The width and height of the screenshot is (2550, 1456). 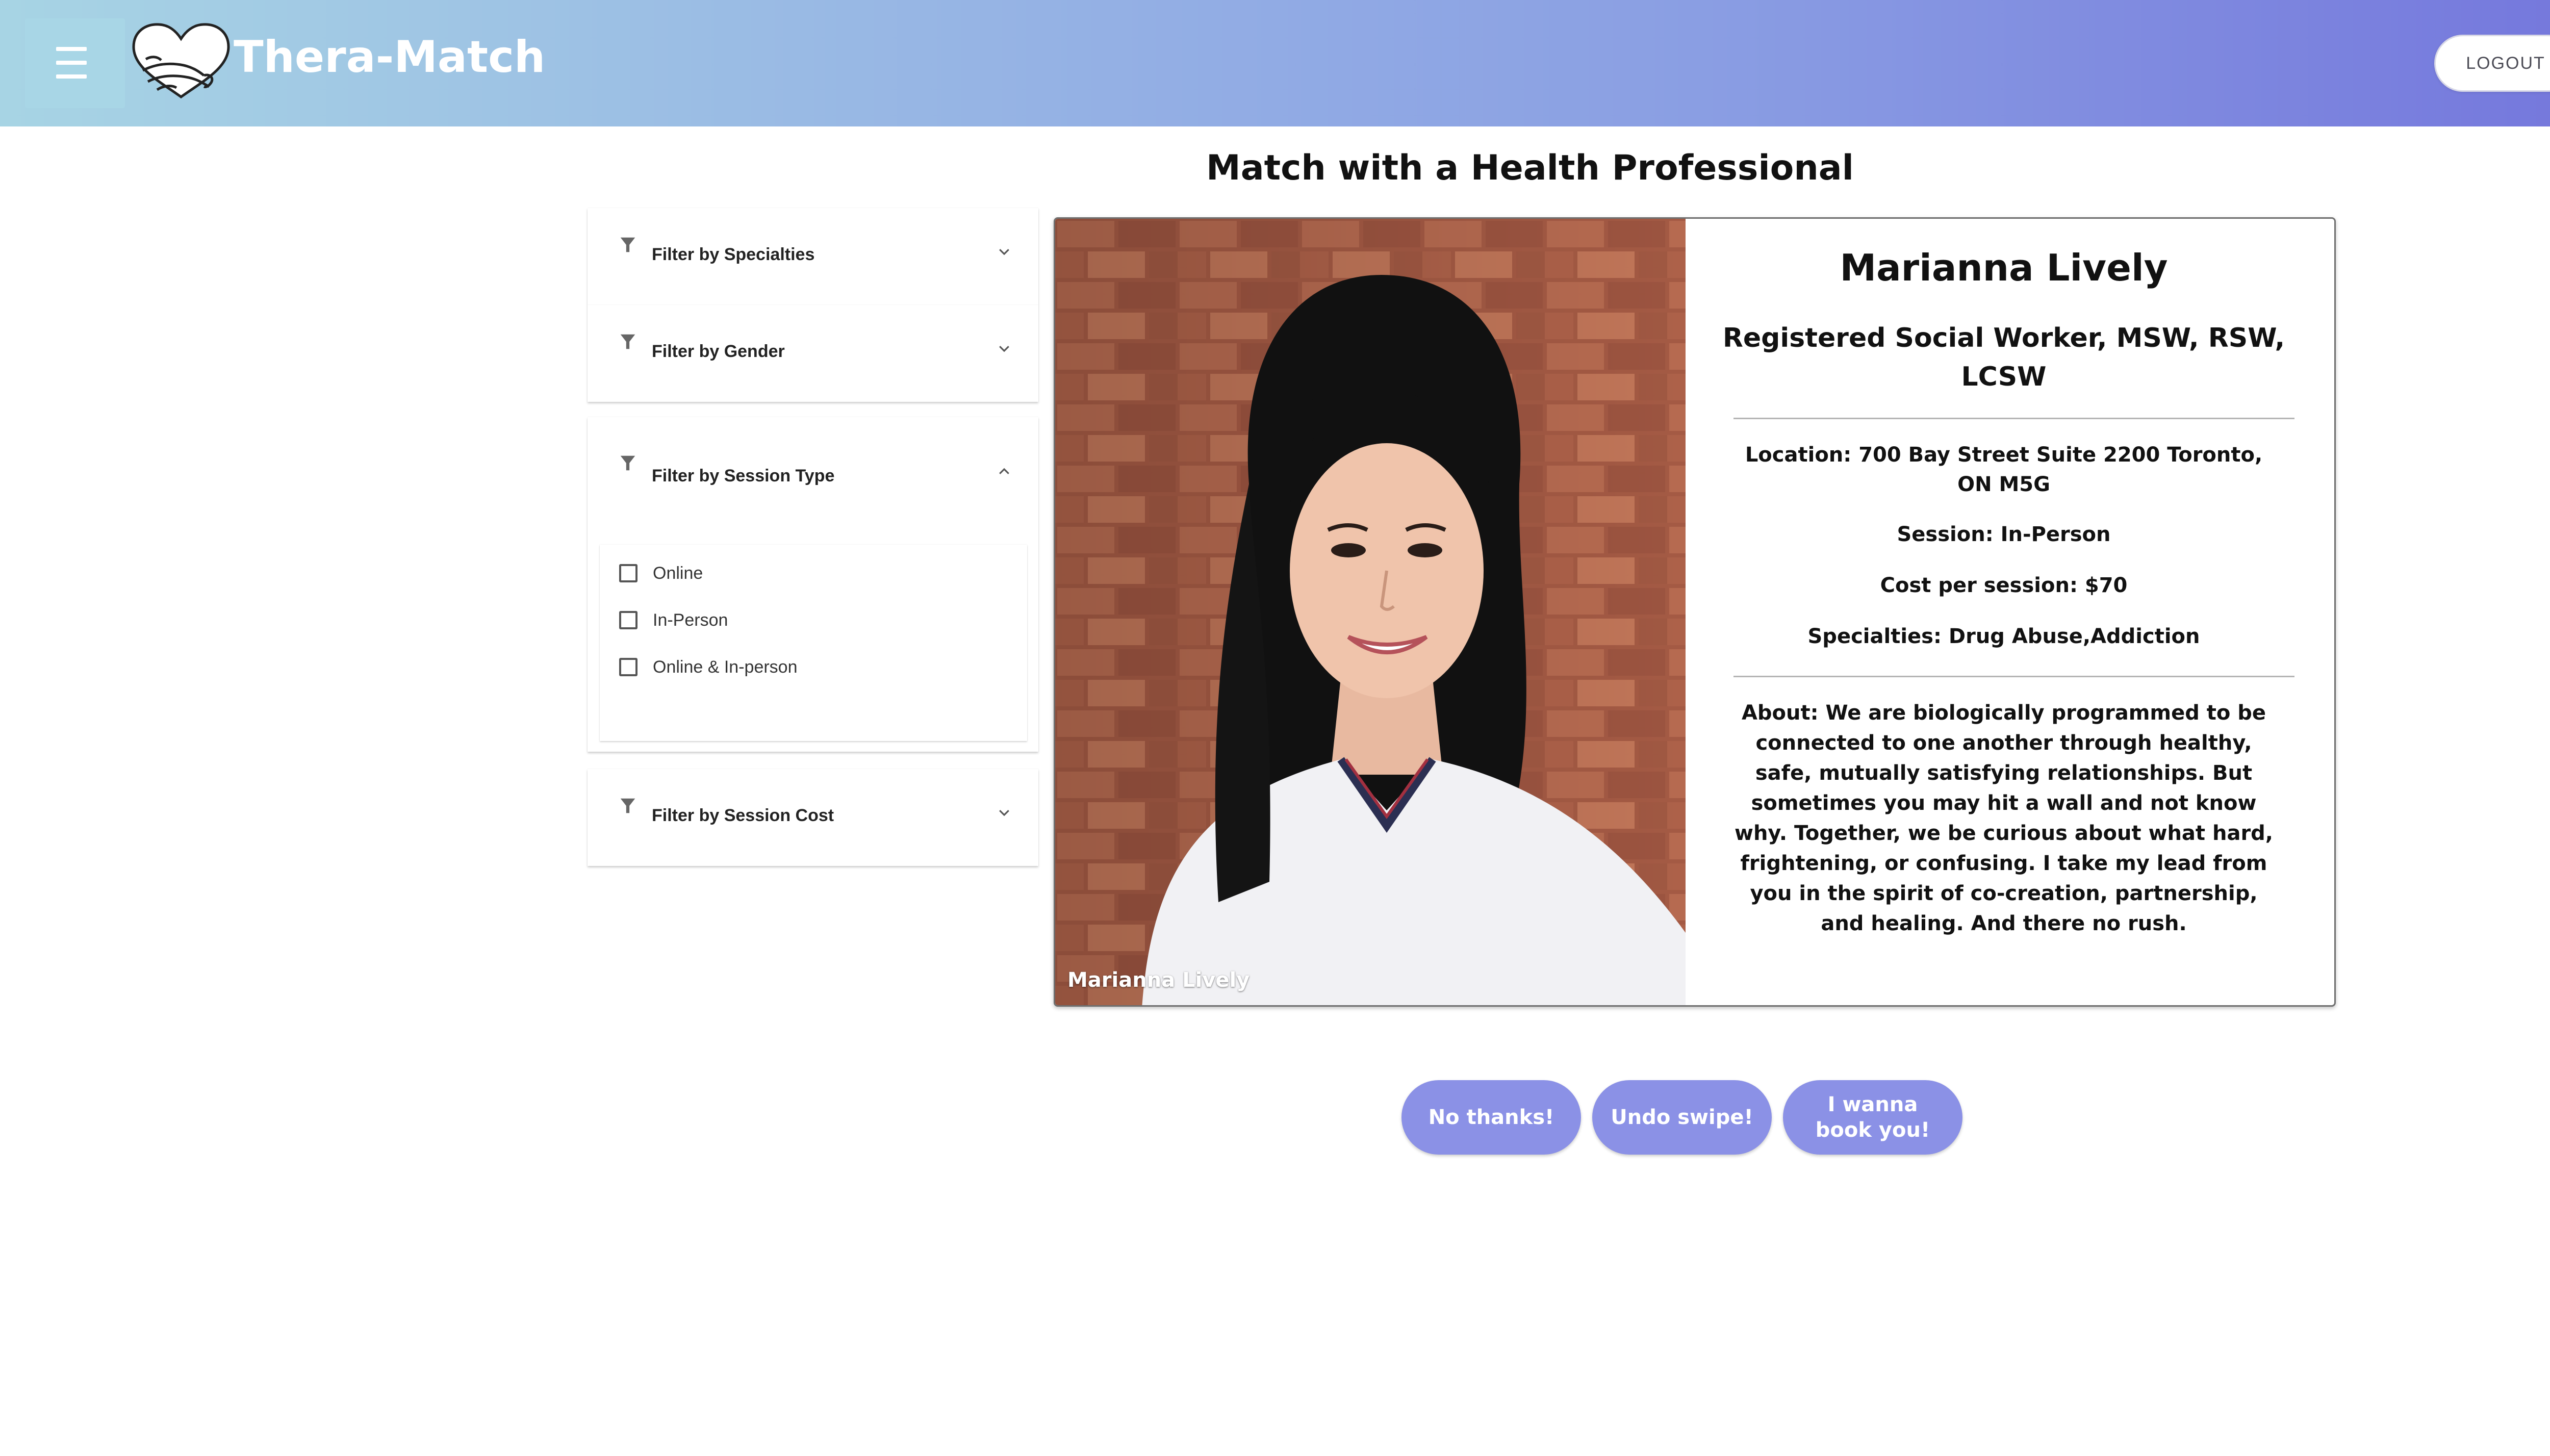 What do you see at coordinates (628, 620) in the screenshot?
I see `in-person-checkbox` at bounding box center [628, 620].